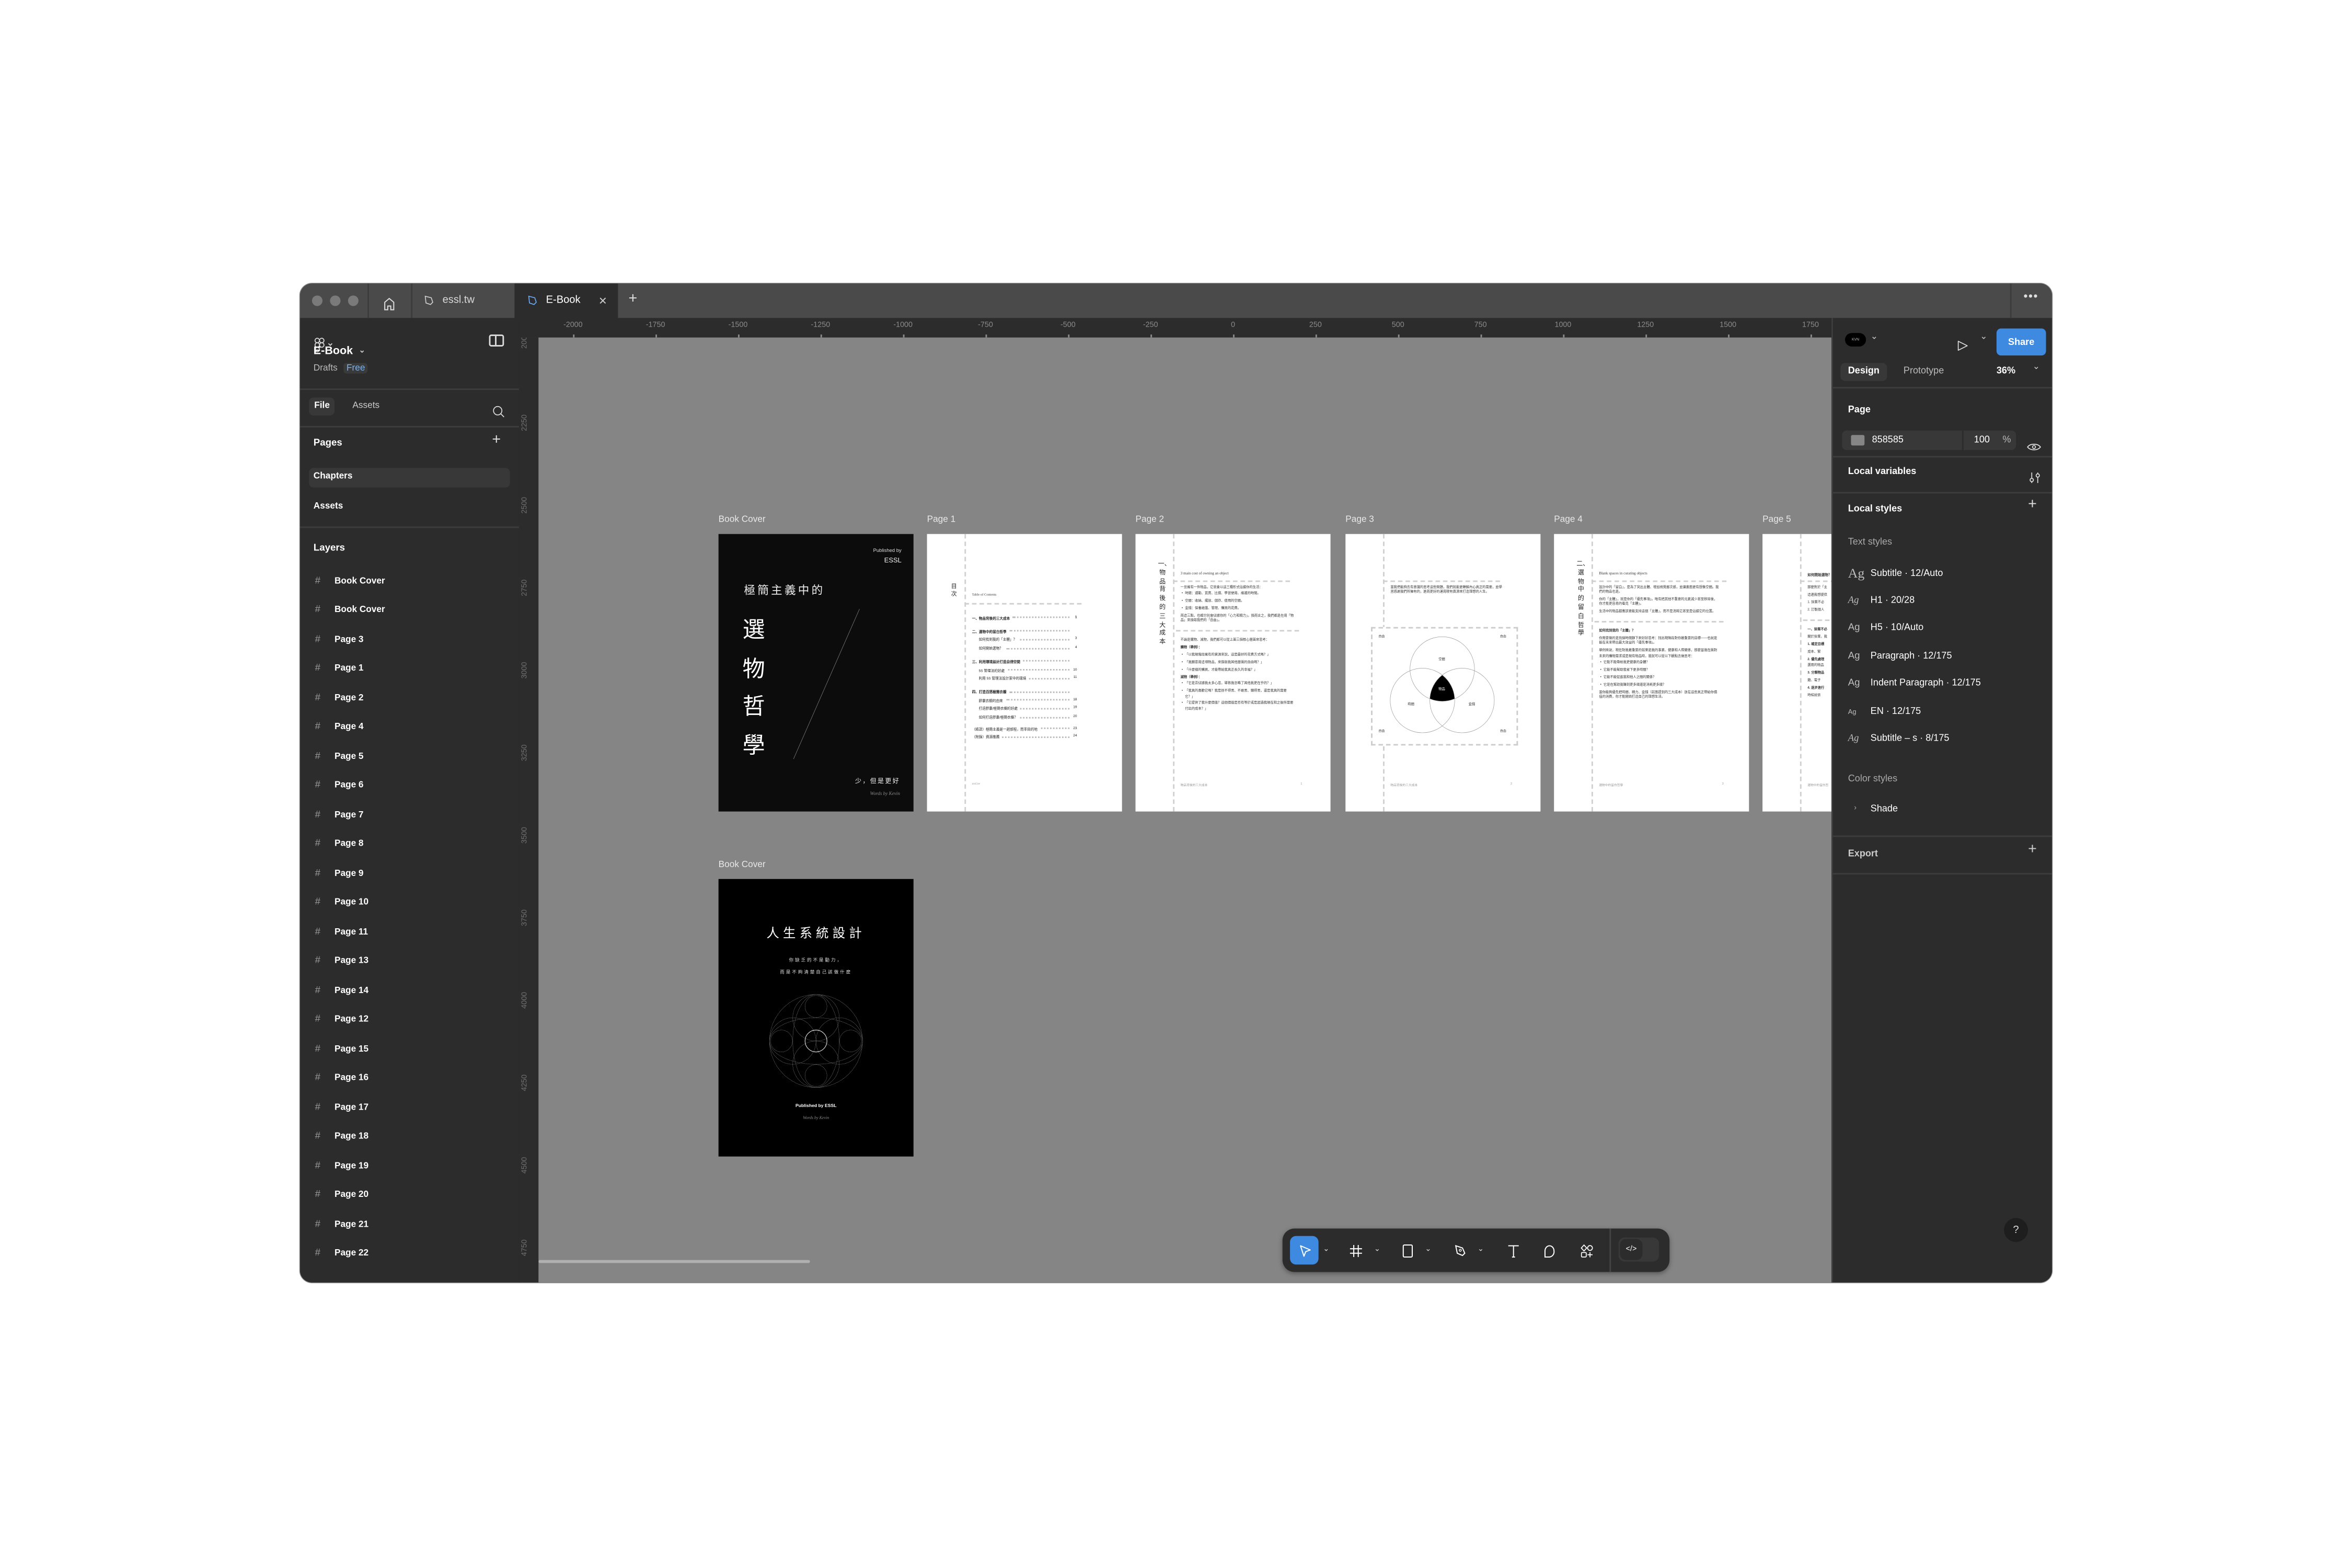 The image size is (2352, 1568). What do you see at coordinates (1855, 340) in the screenshot?
I see `avatar: KVN` at bounding box center [1855, 340].